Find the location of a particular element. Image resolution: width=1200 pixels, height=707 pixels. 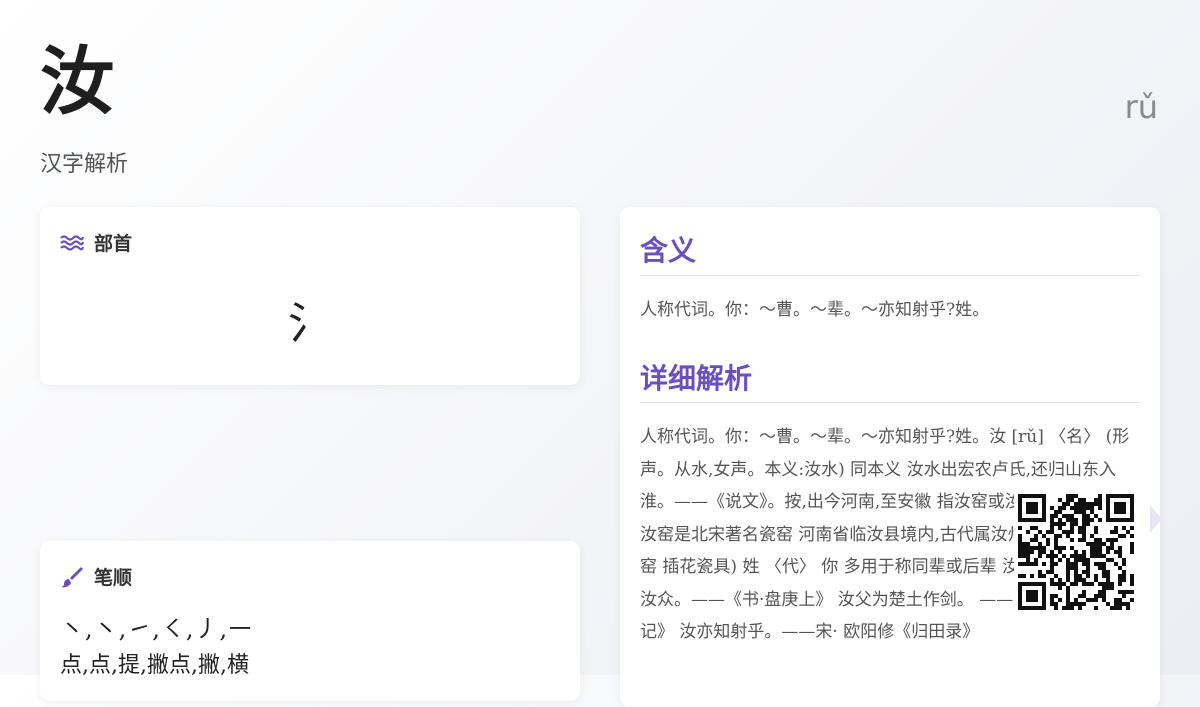

brush-icon is located at coordinates (72, 577).